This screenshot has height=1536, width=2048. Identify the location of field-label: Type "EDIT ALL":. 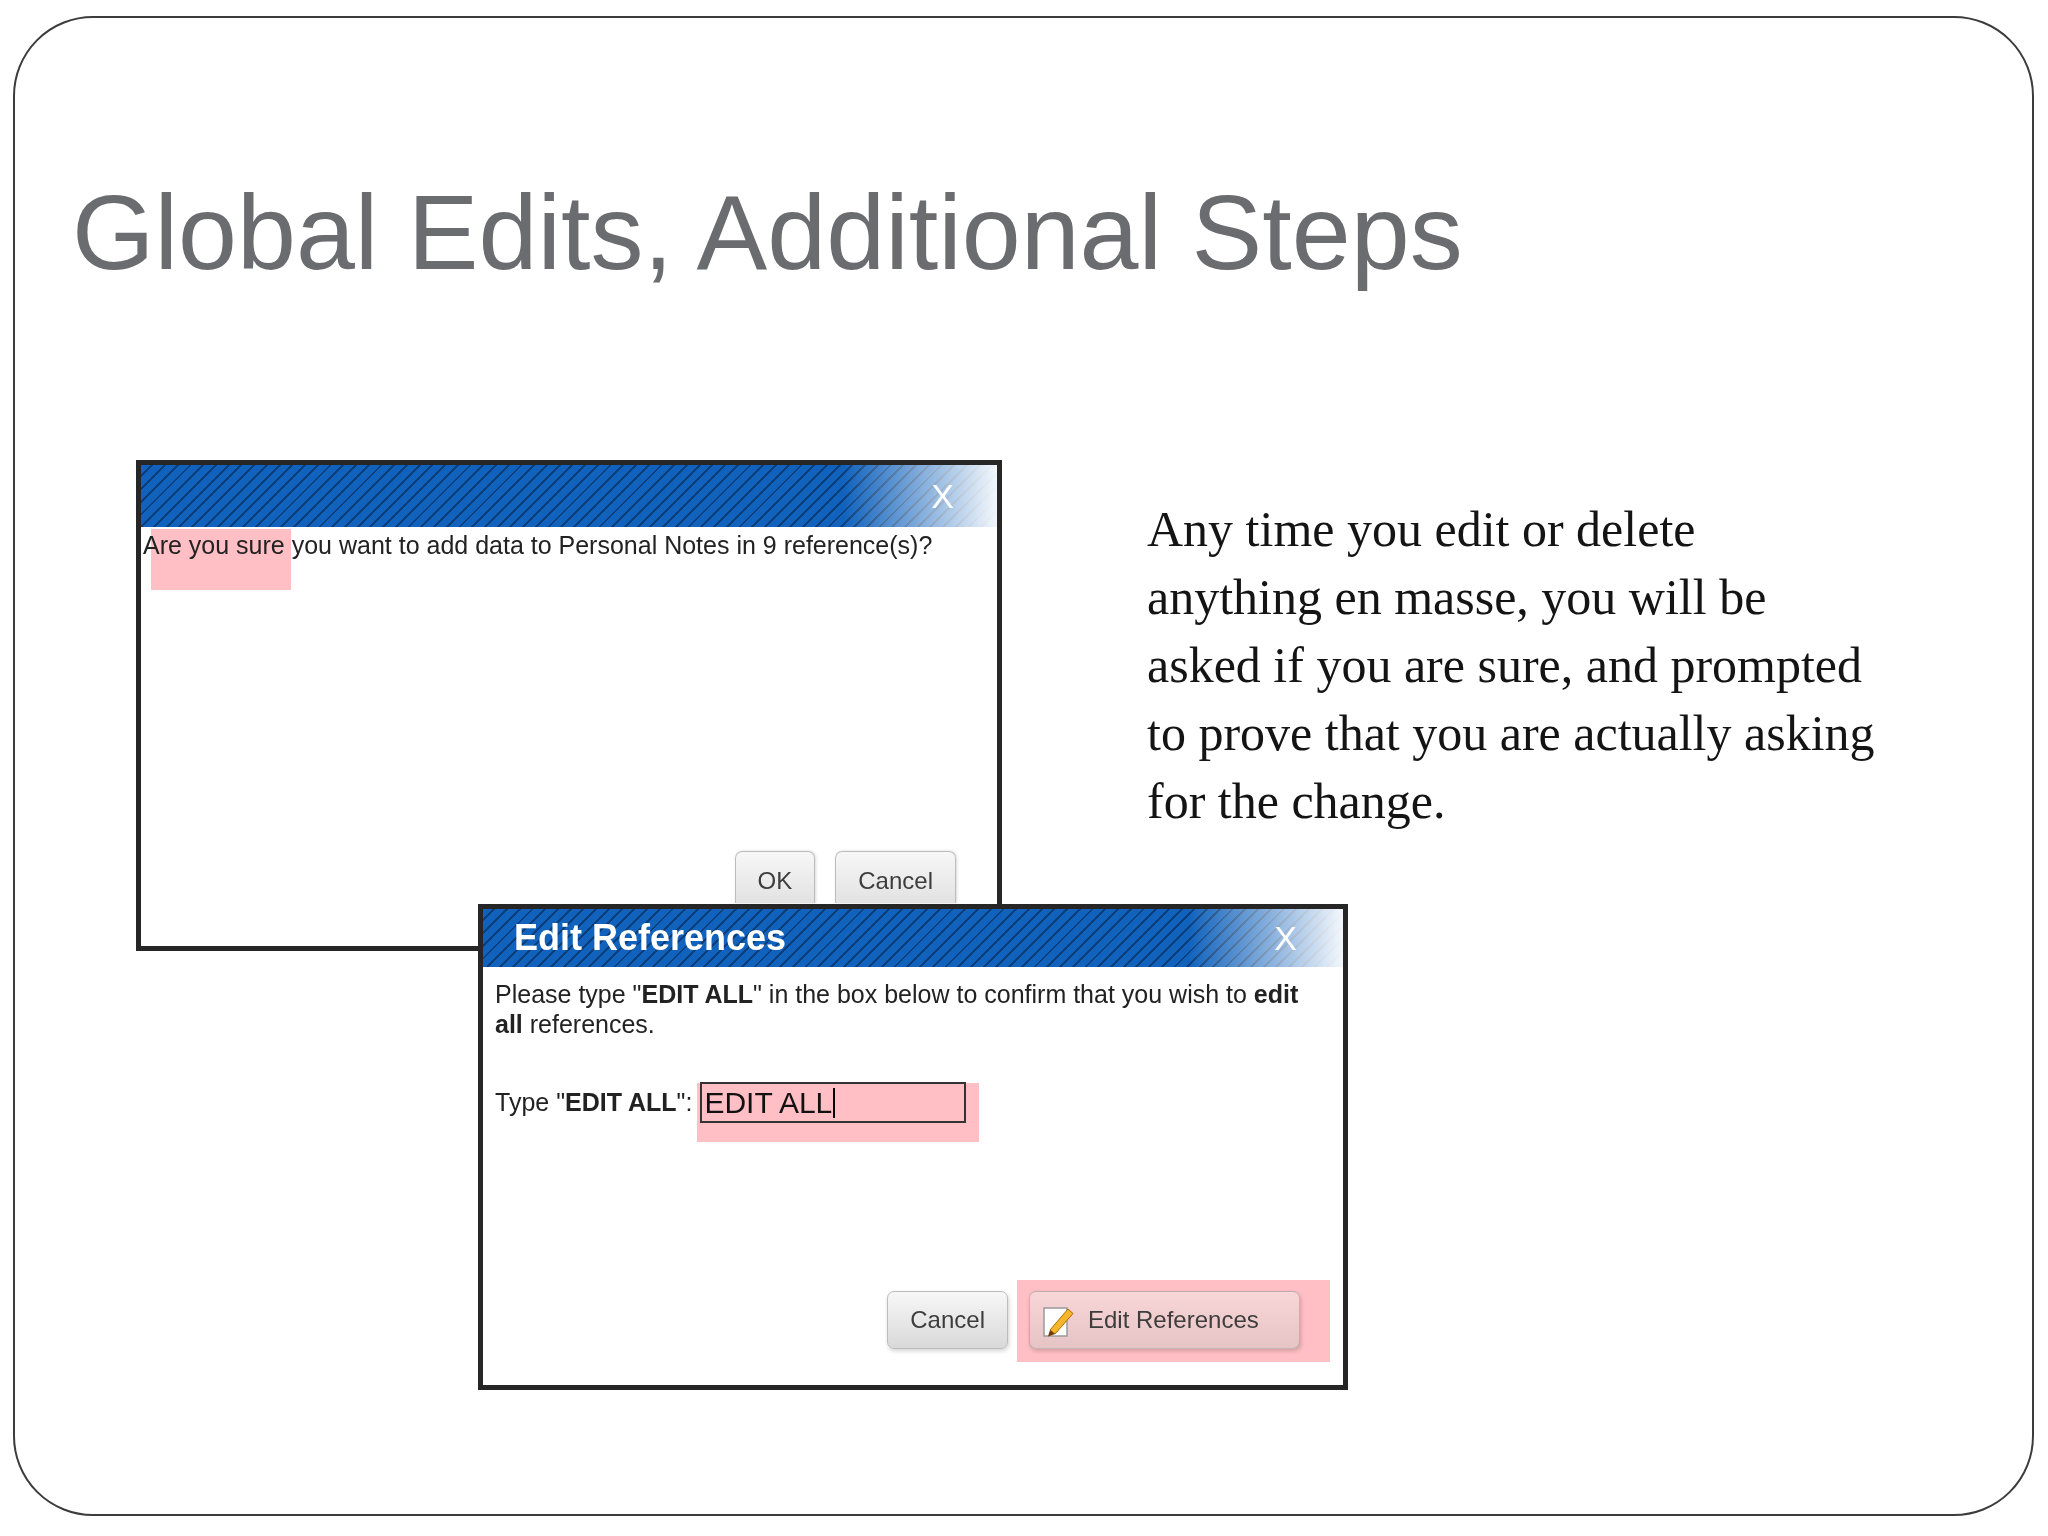
(594, 1102).